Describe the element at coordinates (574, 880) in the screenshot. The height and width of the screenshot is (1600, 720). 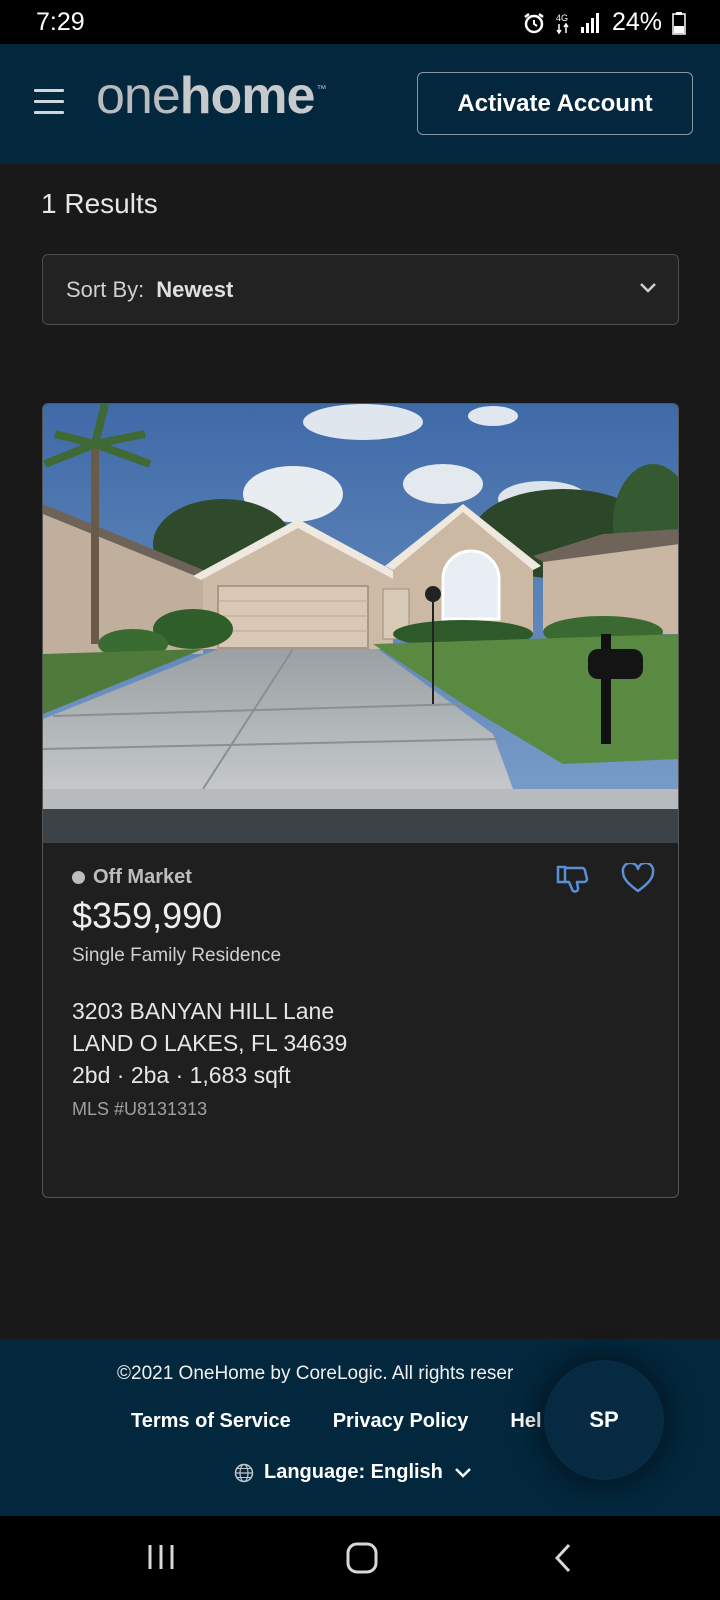
I see `thumbs-down-icon` at that location.